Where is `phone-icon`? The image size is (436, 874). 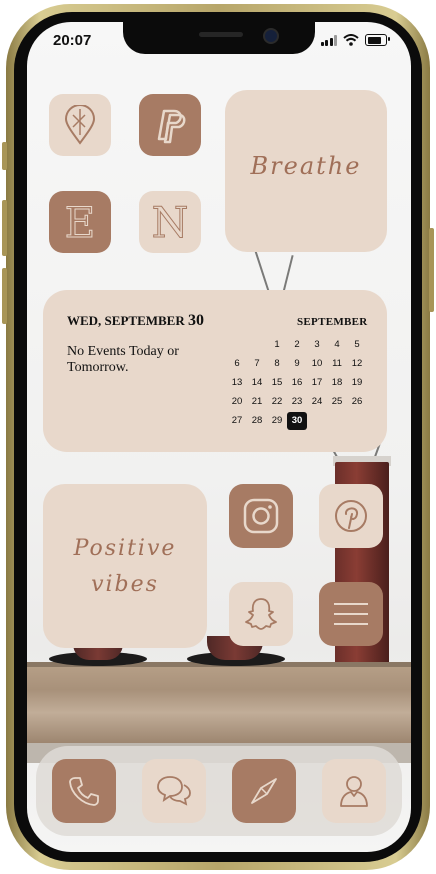 phone-icon is located at coordinates (84, 791).